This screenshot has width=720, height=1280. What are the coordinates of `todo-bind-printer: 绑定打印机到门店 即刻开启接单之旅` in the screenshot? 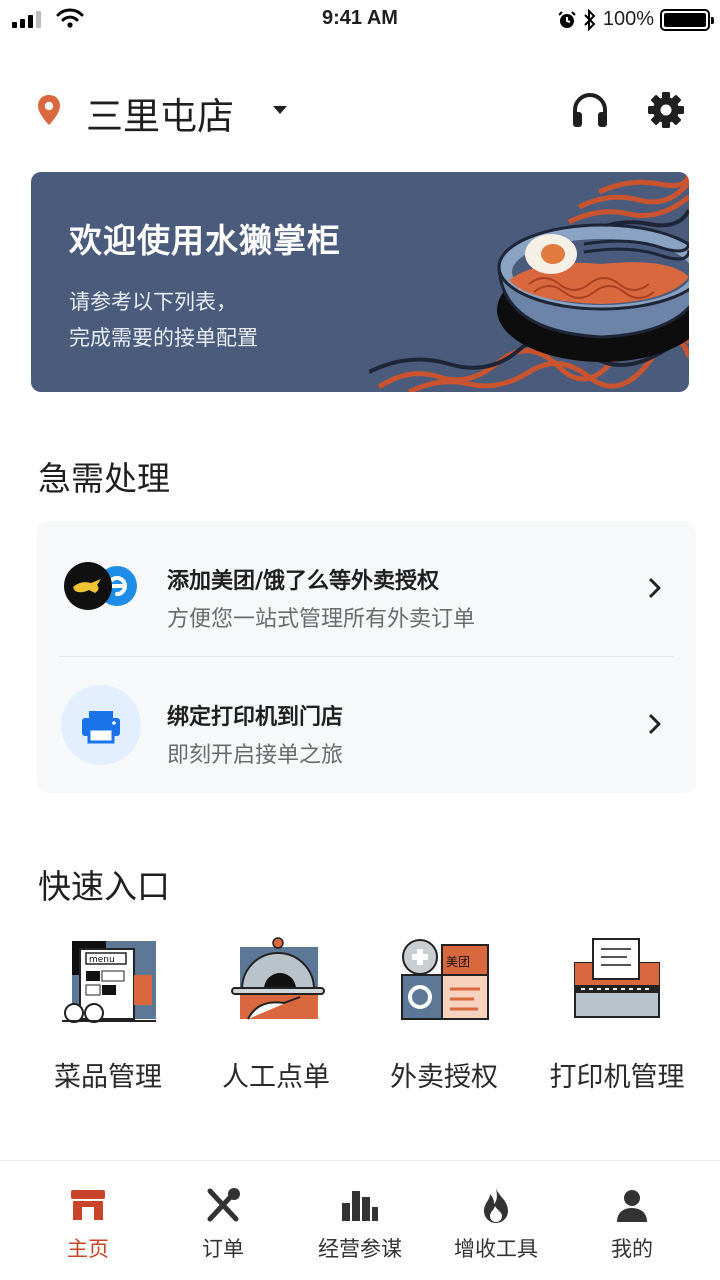 It's located at (366, 725).